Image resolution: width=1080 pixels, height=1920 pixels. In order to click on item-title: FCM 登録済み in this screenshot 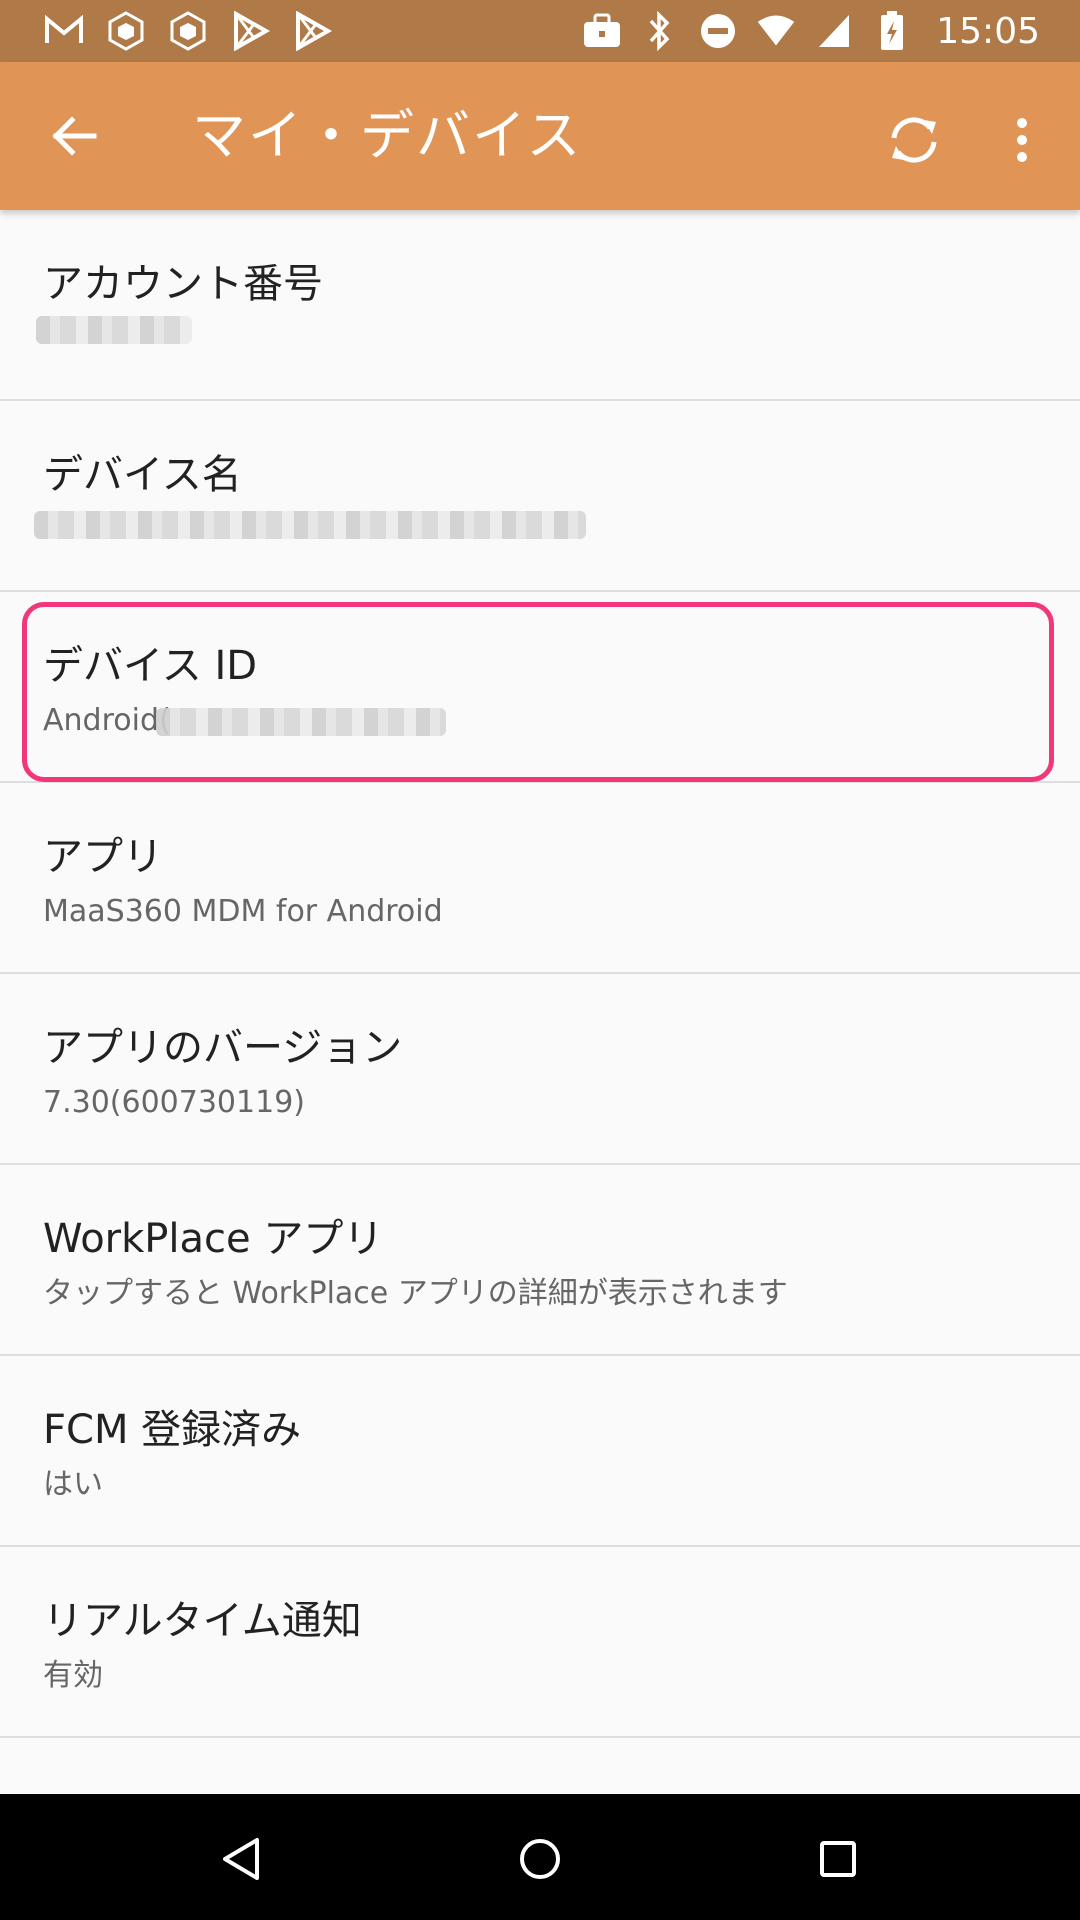, I will do `click(172, 1430)`.